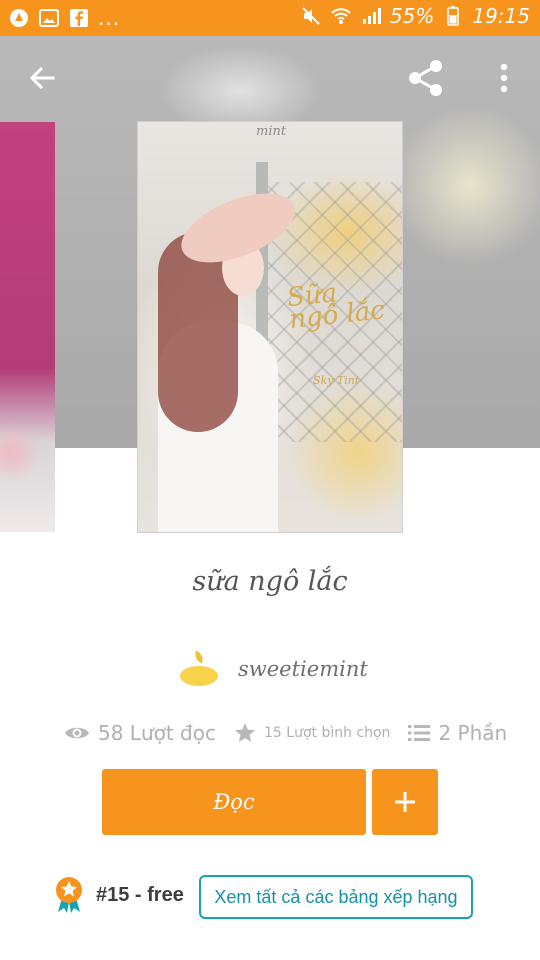  Describe the element at coordinates (270, 581) in the screenshot. I see `story-title: sữa ngô lắc` at that location.